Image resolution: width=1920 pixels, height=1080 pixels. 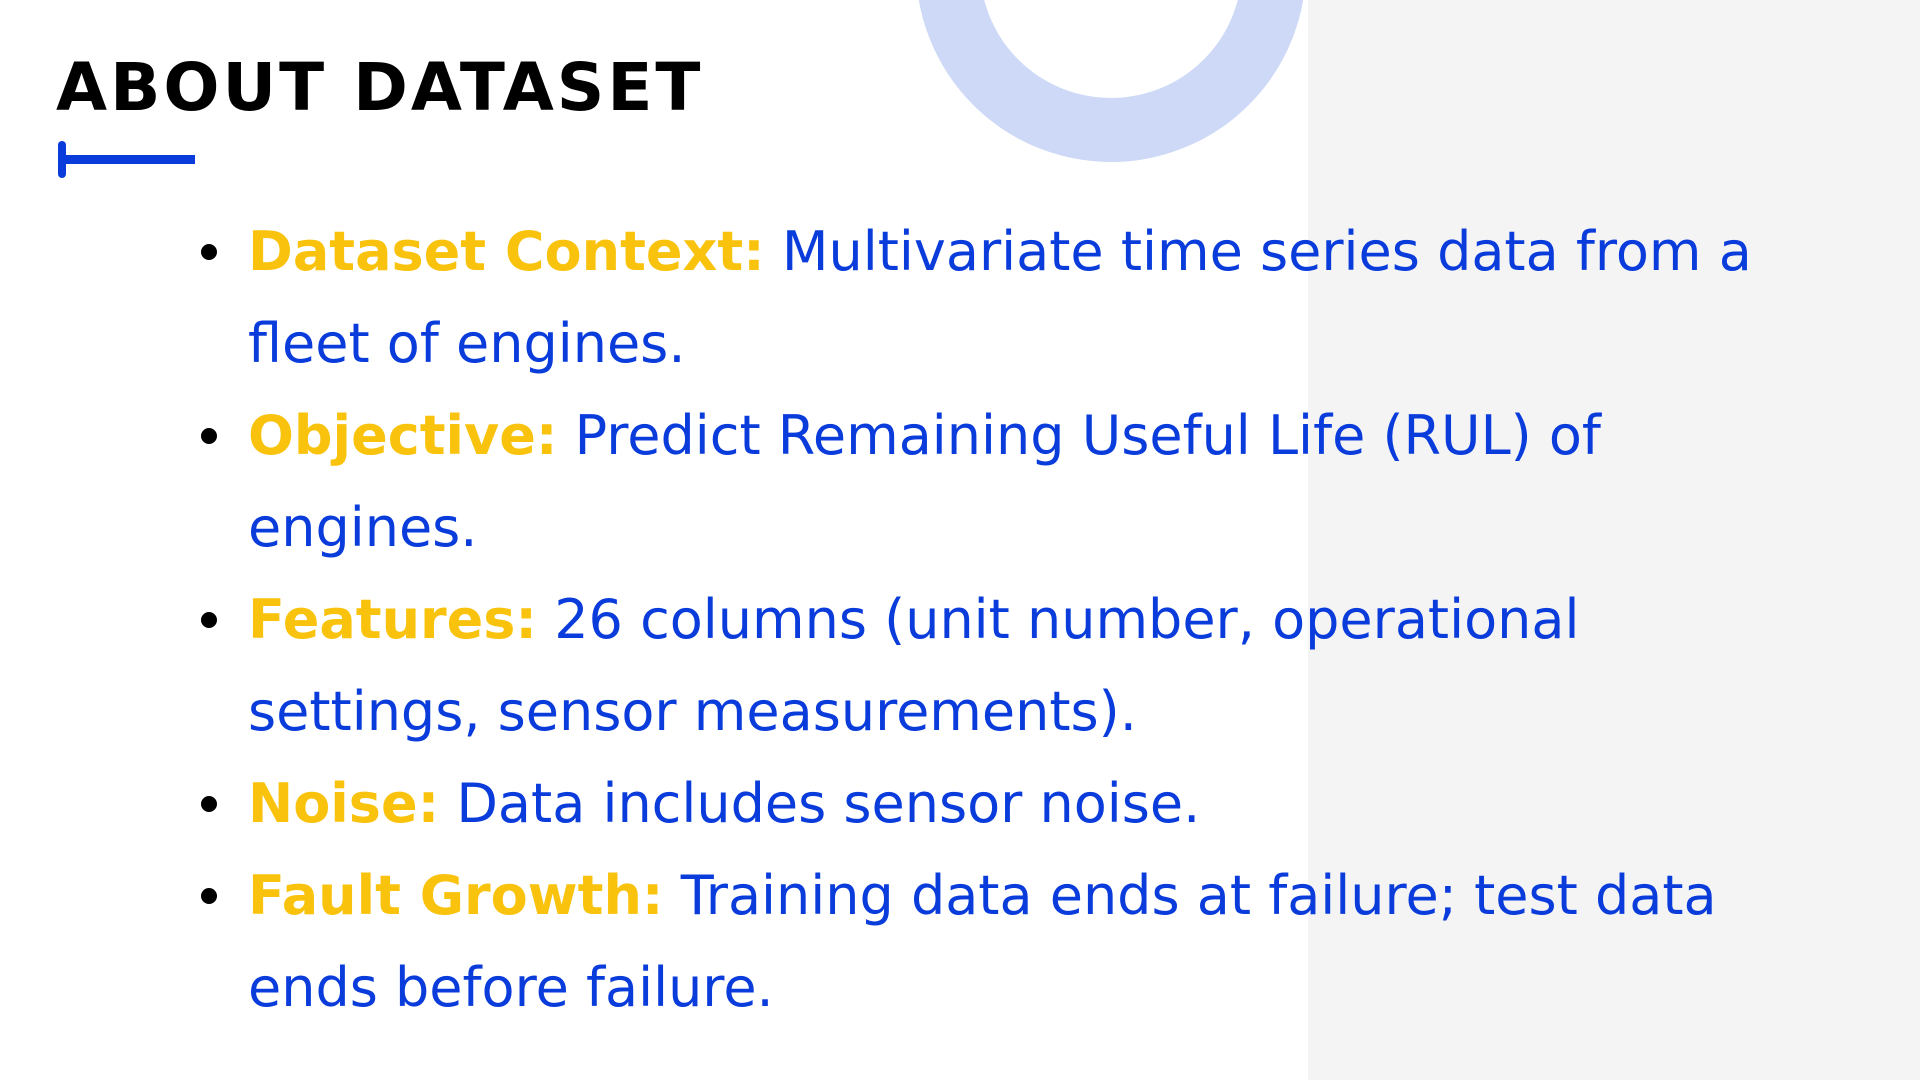 I want to click on decorative-ring, so click(x=1111, y=81).